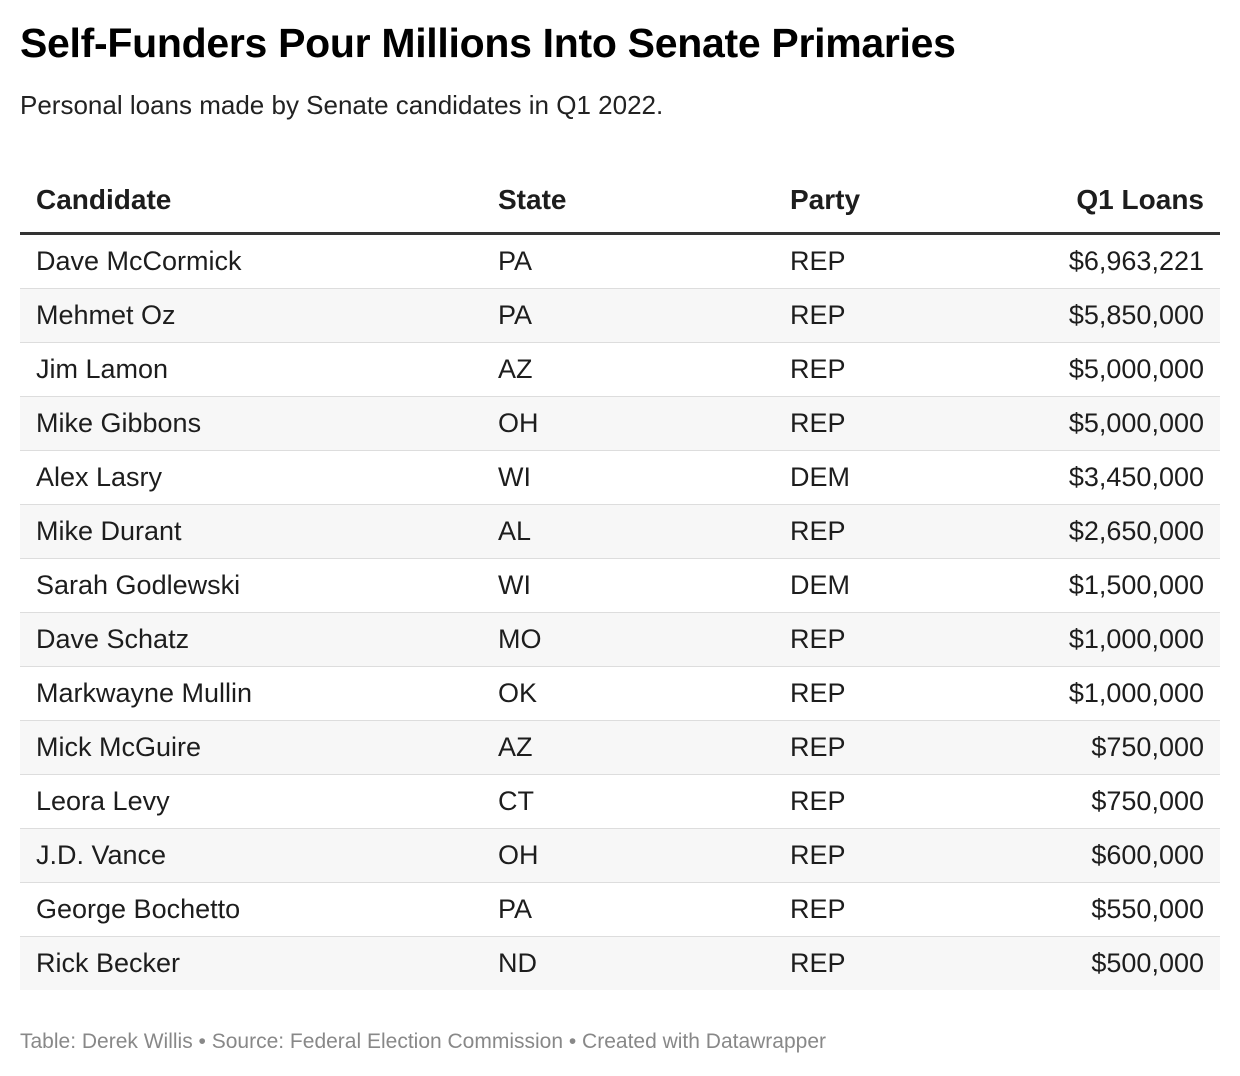 The image size is (1240, 1076). Describe the element at coordinates (259, 200) in the screenshot. I see `column-header-candidate: Candidate` at that location.